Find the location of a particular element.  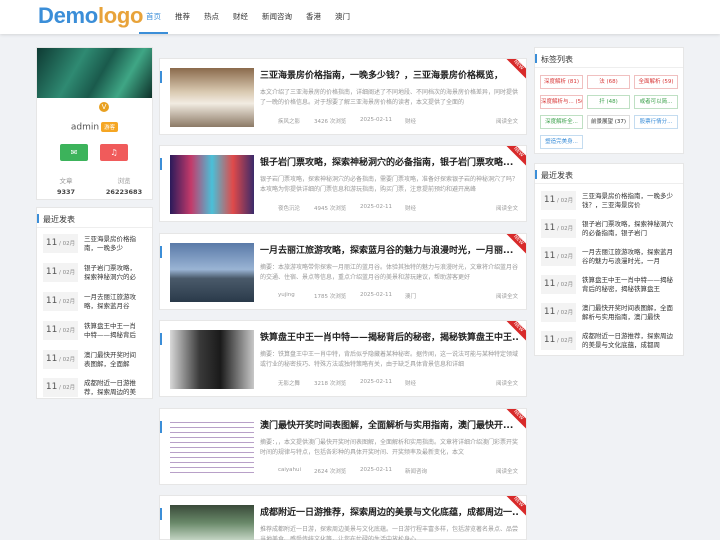

recent-left-item: 11 / 02月 三亚海景房价格指南，一晚多少 is located at coordinates (92, 243).